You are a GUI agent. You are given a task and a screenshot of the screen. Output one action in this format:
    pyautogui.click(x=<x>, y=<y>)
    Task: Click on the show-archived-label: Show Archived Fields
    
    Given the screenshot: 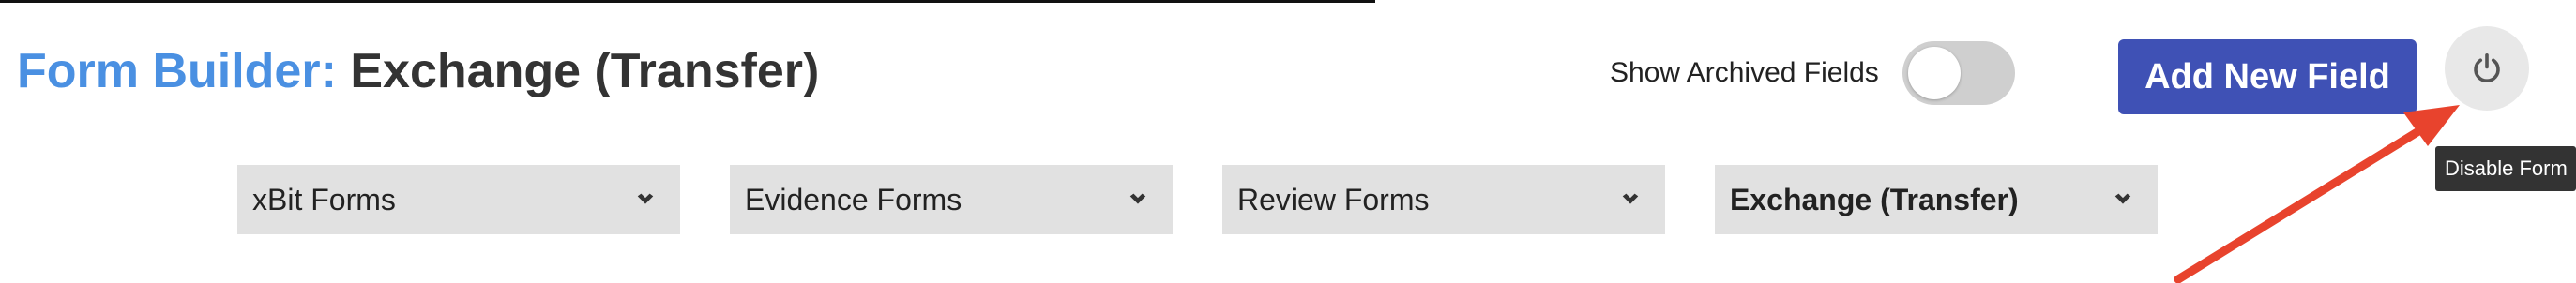 What is the action you would take?
    pyautogui.click(x=1744, y=72)
    